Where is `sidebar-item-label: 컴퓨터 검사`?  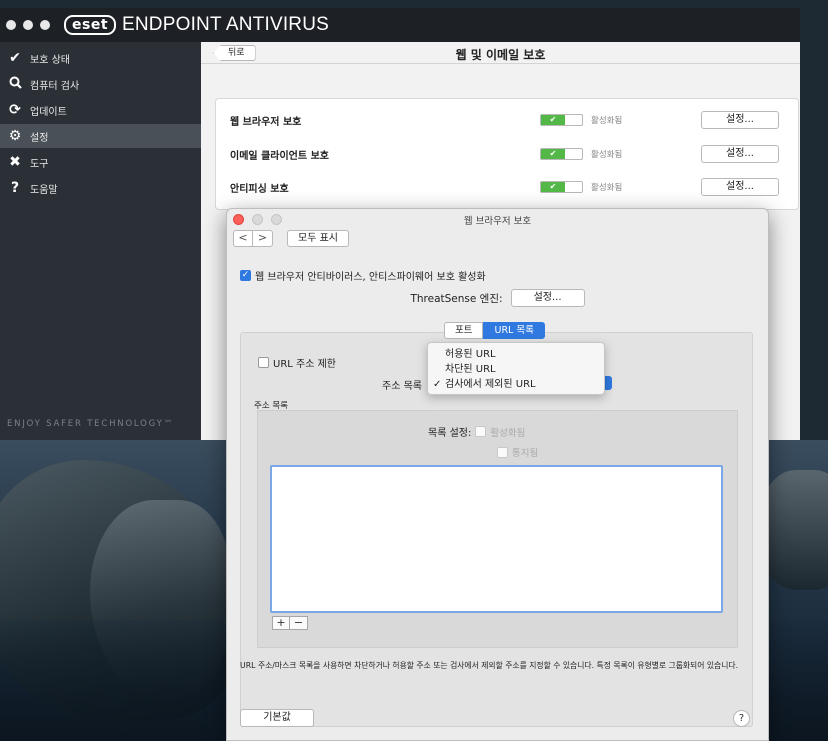
sidebar-item-label: 컴퓨터 검사 is located at coordinates (55, 86).